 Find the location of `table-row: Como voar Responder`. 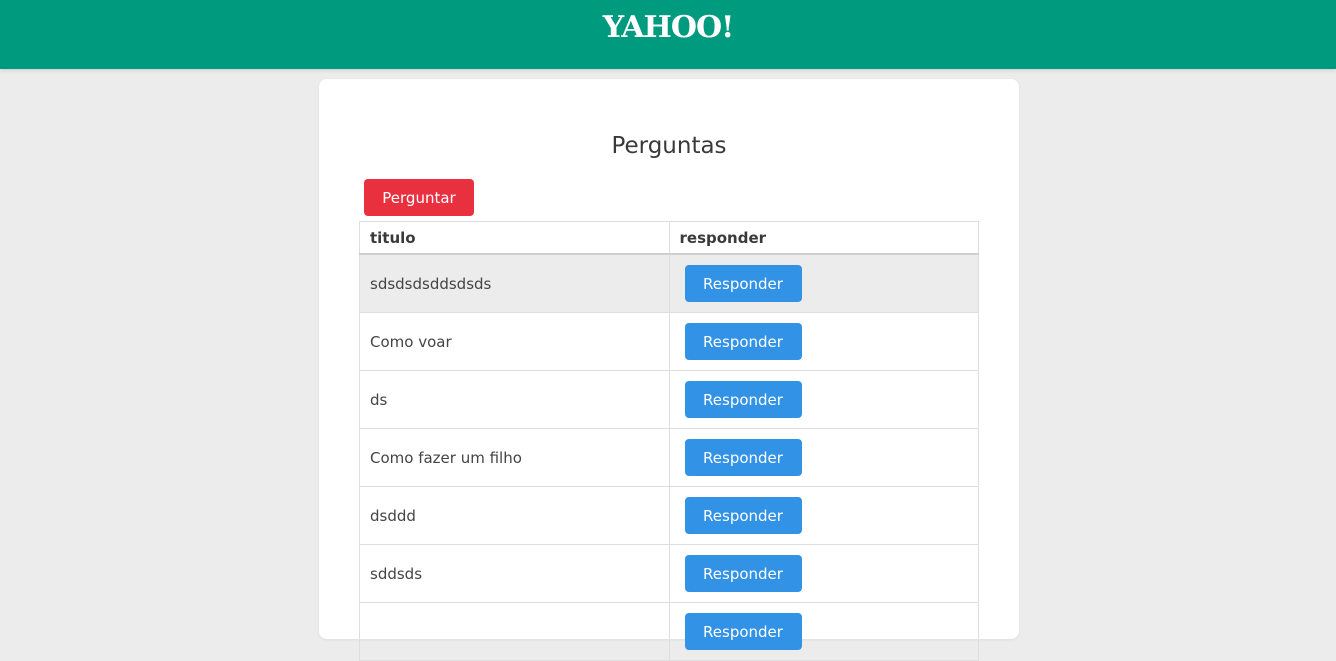

table-row: Como voar Responder is located at coordinates (669, 341).